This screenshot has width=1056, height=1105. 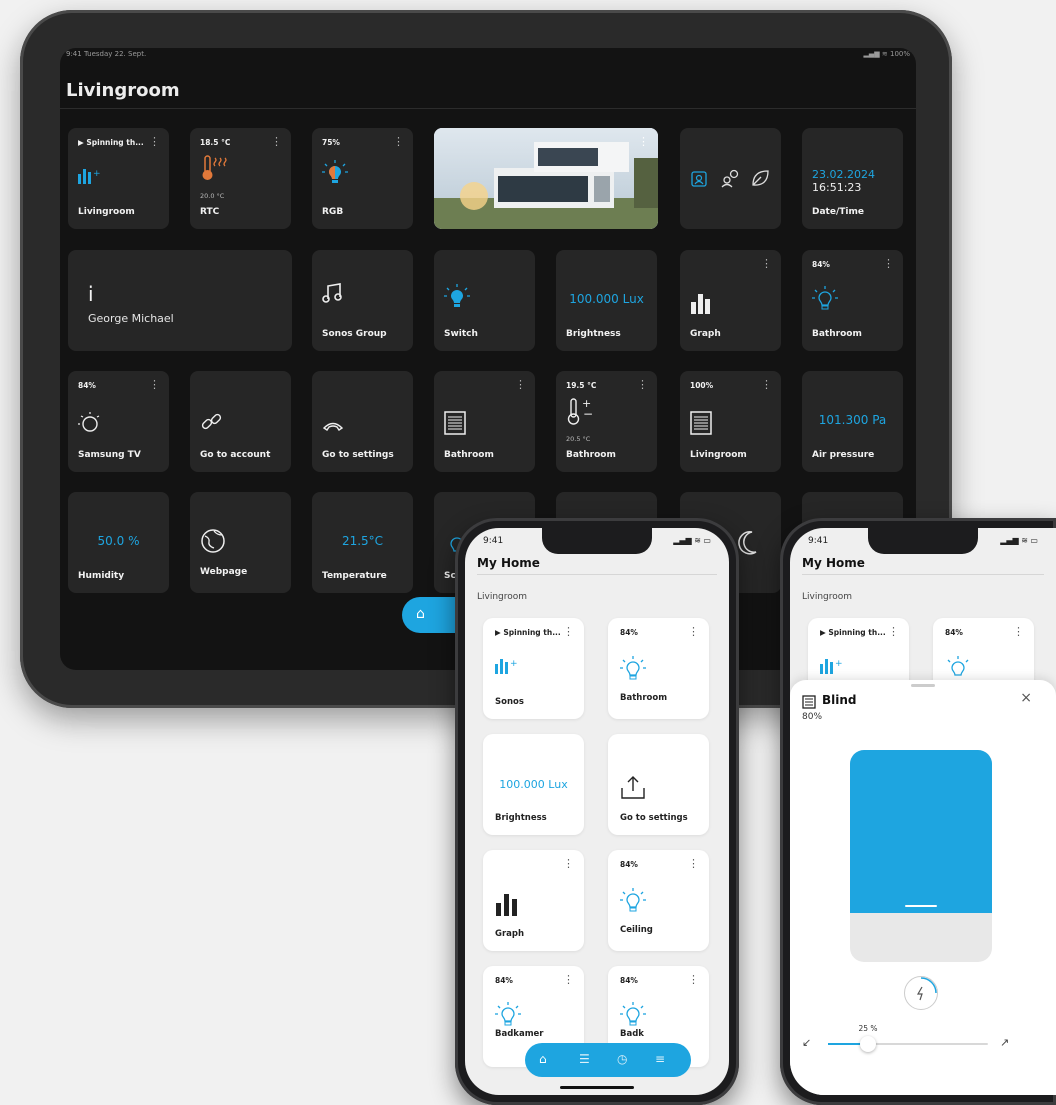 I want to click on user-search-icon, so click(x=730, y=180).